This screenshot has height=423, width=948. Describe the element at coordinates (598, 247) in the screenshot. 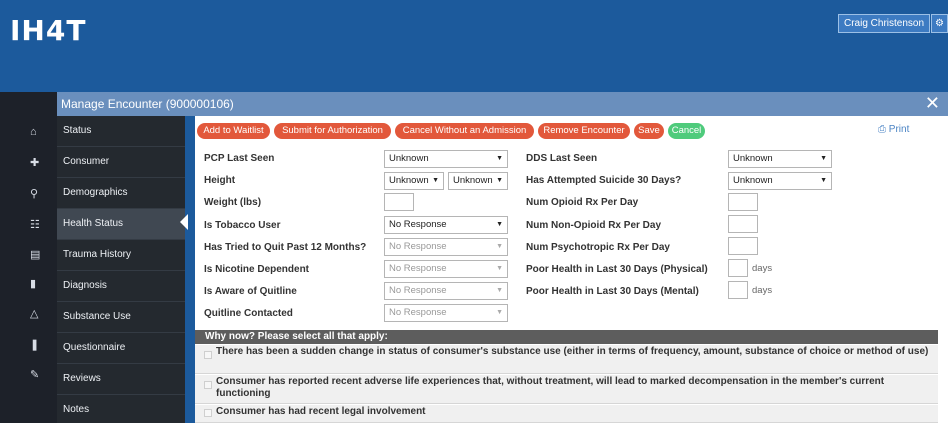

I see `psychotropic-rx-label: Num Psychotropic Rx Per Day` at that location.